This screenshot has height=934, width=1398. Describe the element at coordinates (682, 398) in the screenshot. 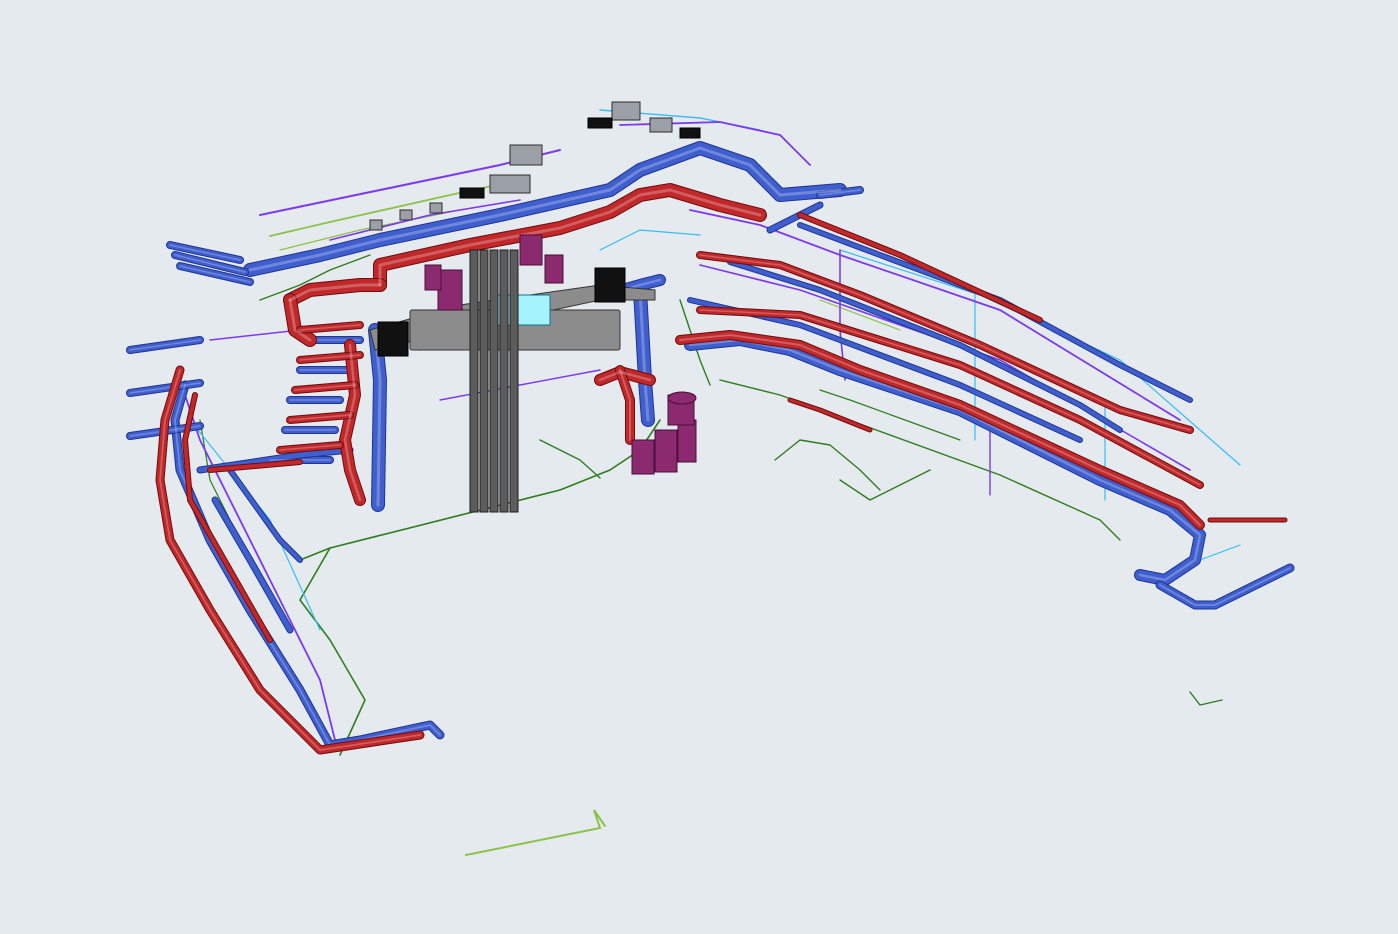

I see `shaft-equipment-top` at that location.